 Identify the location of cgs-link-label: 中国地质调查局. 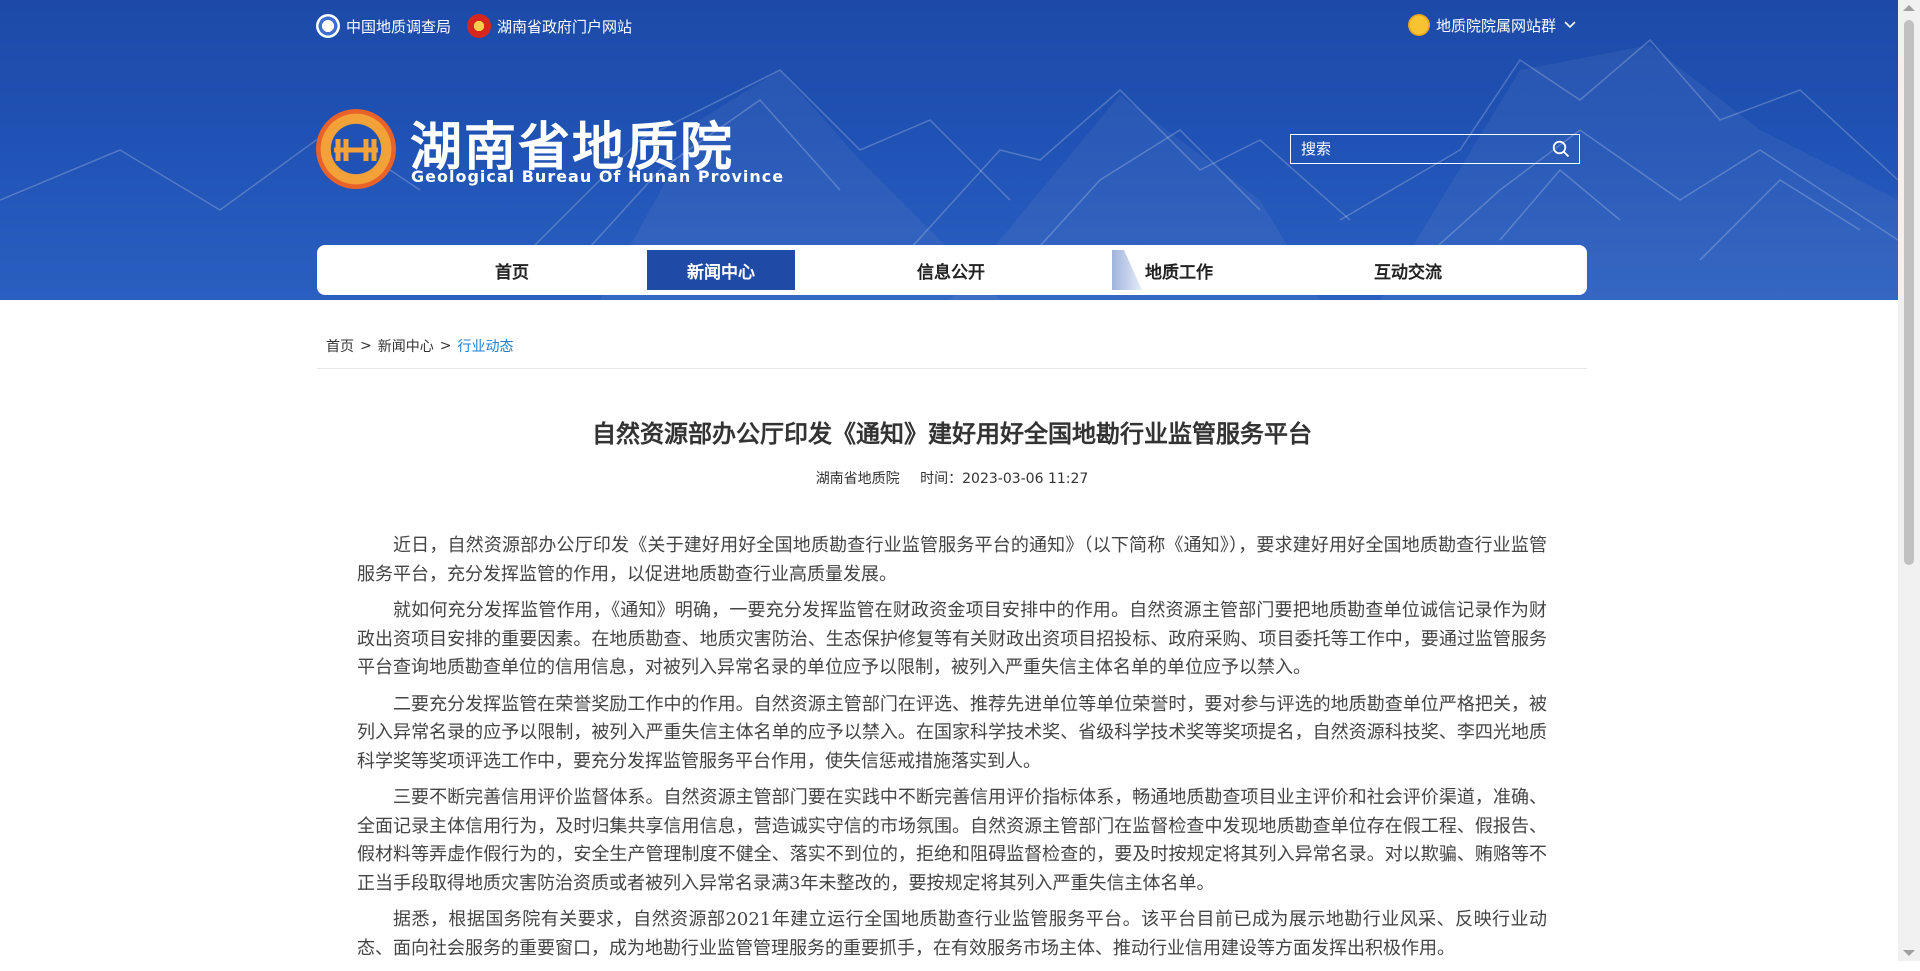
(399, 26).